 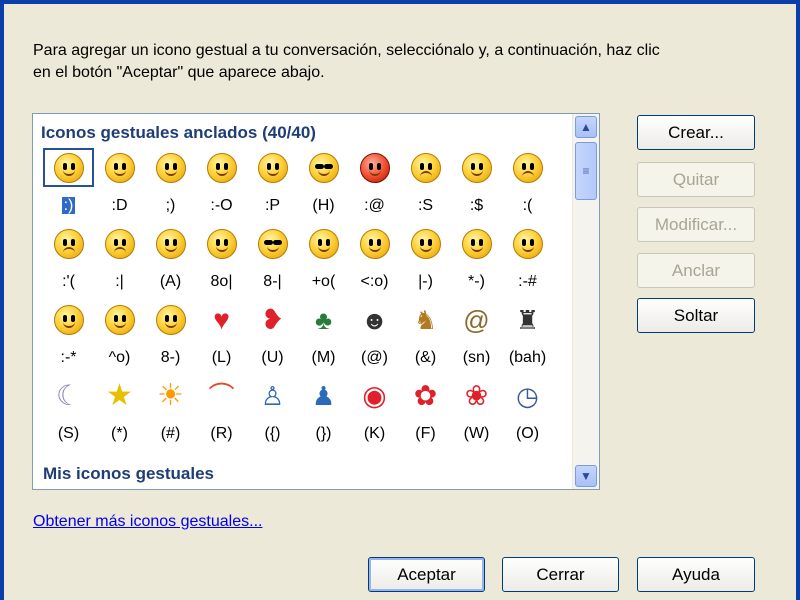 I want to click on emoticon-shortcut-label: 8-|, so click(x=272, y=282).